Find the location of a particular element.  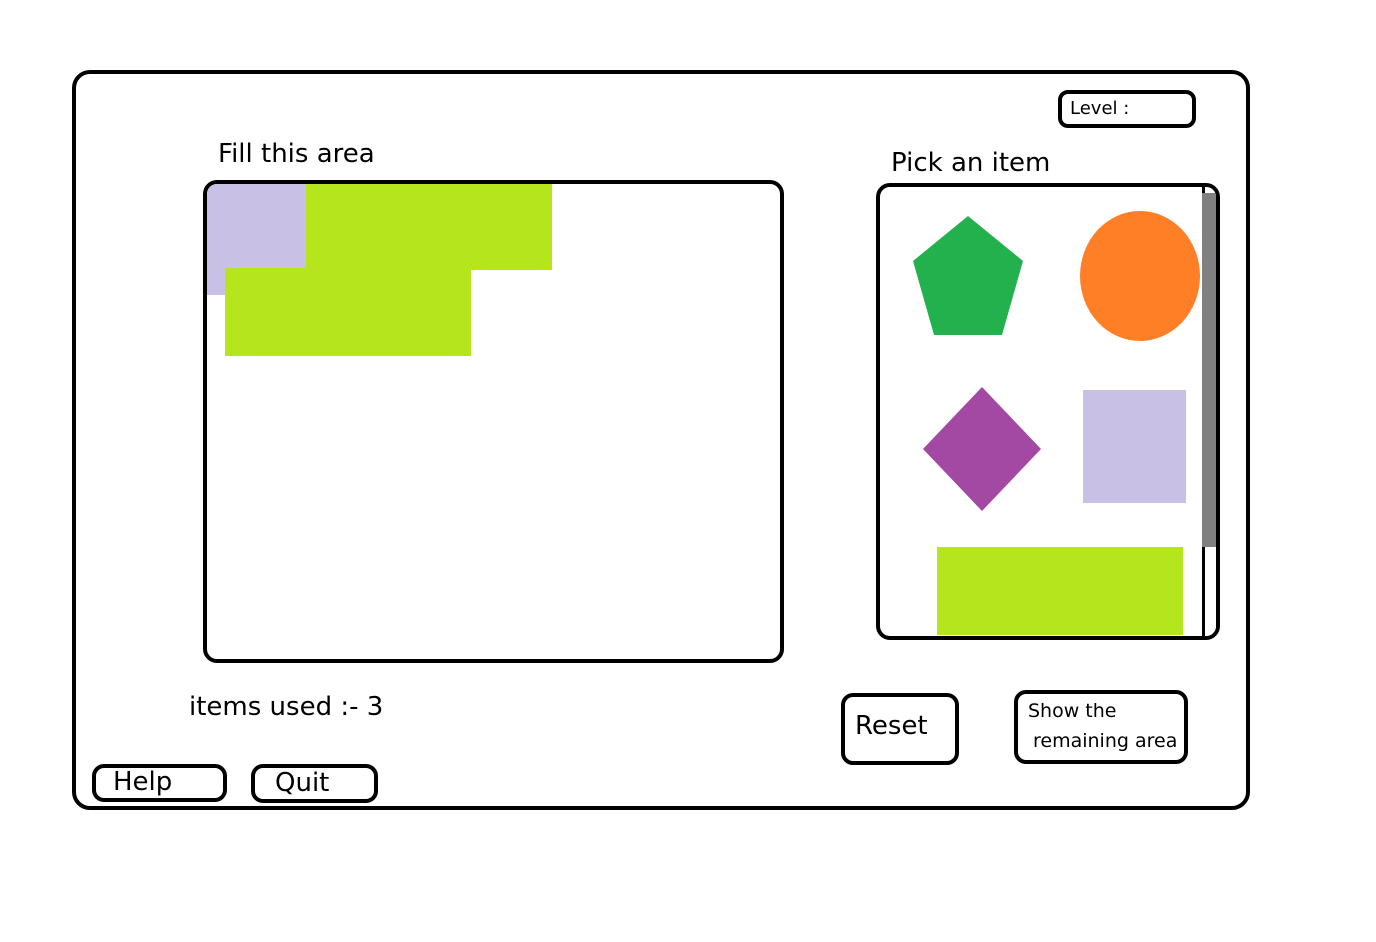

diamond-item is located at coordinates (982, 449).